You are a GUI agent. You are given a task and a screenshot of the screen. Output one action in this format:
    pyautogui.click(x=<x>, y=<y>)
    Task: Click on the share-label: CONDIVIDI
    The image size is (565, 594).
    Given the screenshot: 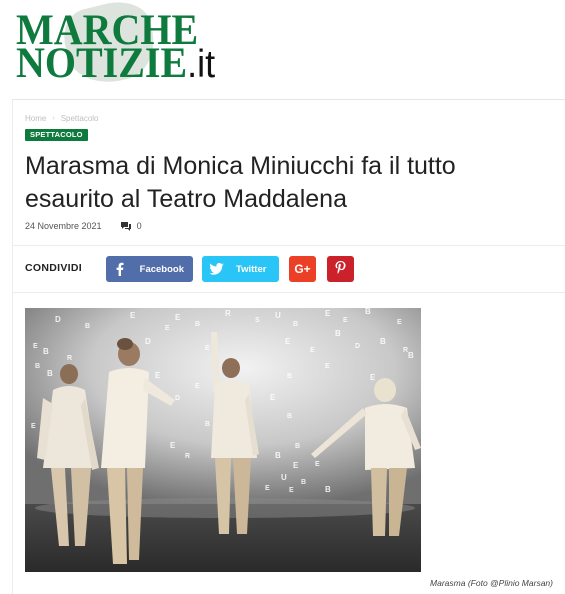 What is the action you would take?
    pyautogui.click(x=53, y=268)
    